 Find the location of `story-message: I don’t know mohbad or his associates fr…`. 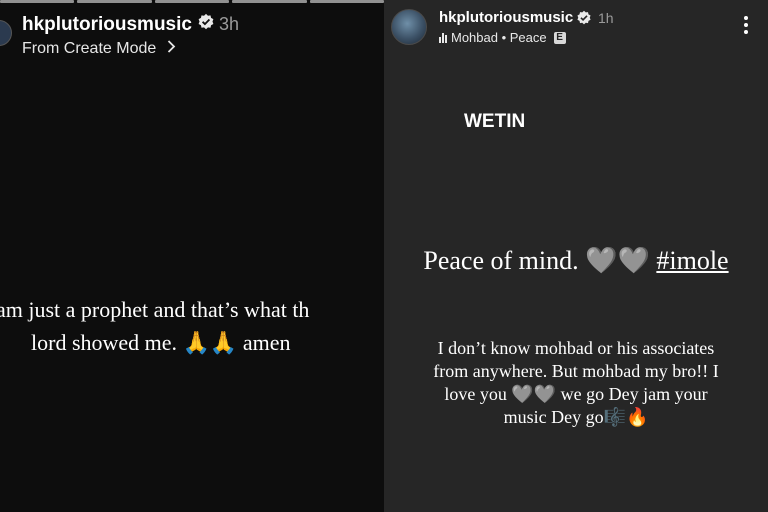

story-message: I don’t know mohbad or his associates fr… is located at coordinates (576, 383).